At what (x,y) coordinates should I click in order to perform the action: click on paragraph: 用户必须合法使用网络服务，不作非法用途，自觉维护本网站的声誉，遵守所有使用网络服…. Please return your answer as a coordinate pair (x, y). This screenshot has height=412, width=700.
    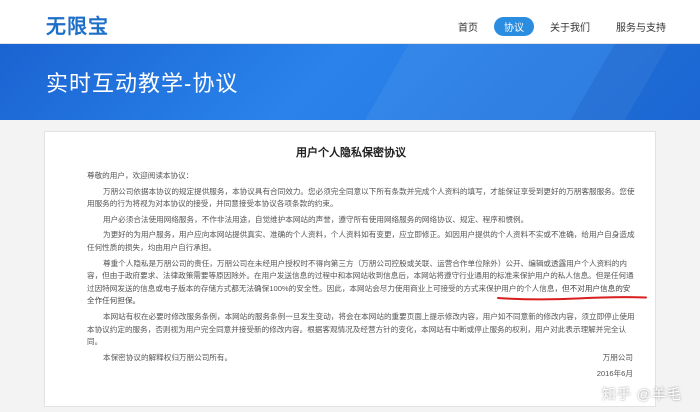
    Looking at the image, I should click on (316, 219).